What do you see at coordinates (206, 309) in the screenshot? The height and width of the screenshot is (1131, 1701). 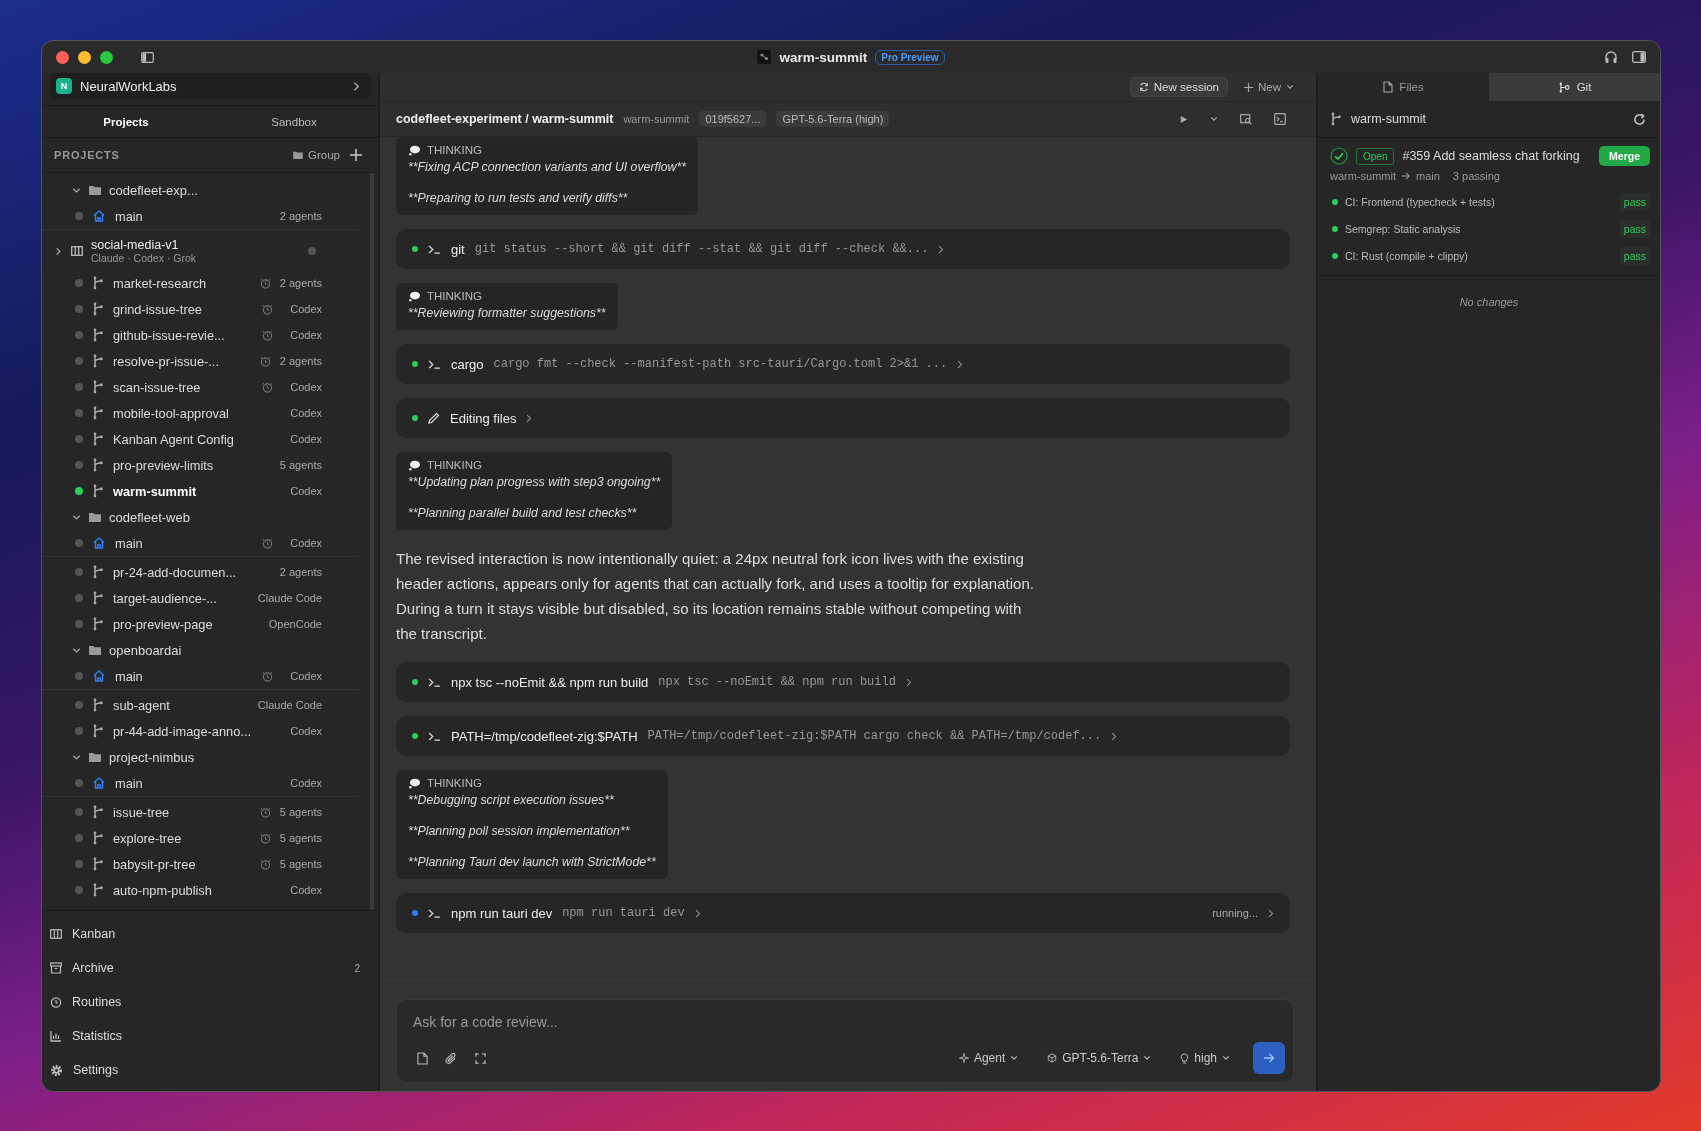 I see `worktree-item: grind-issue-tree Codex` at bounding box center [206, 309].